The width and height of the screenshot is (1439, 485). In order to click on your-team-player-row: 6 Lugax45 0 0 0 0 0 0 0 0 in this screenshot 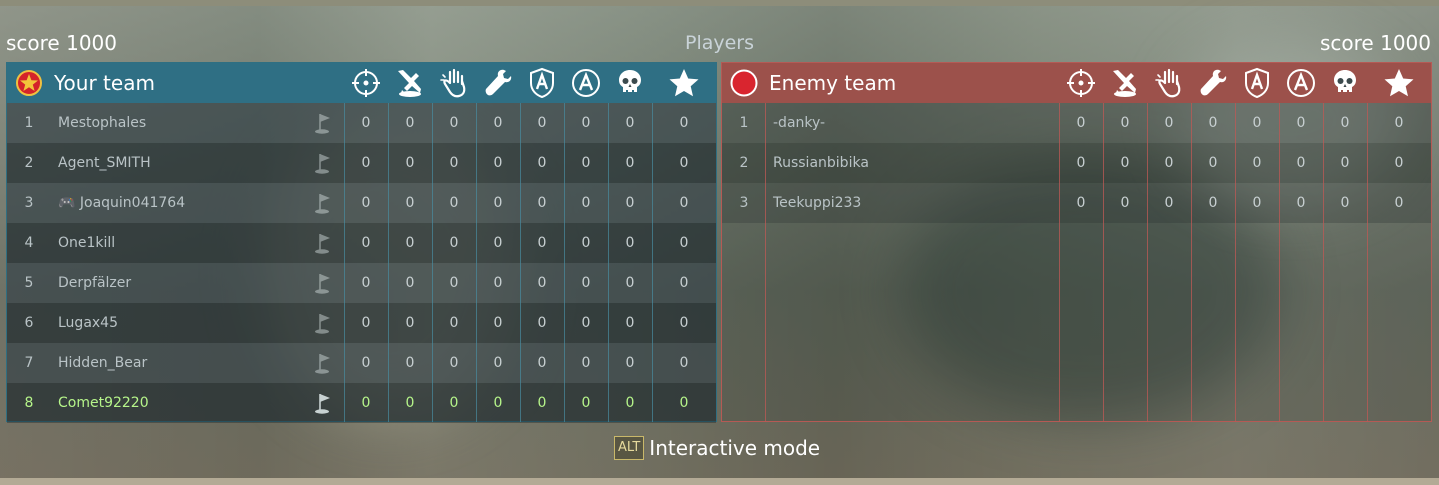, I will do `click(361, 323)`.